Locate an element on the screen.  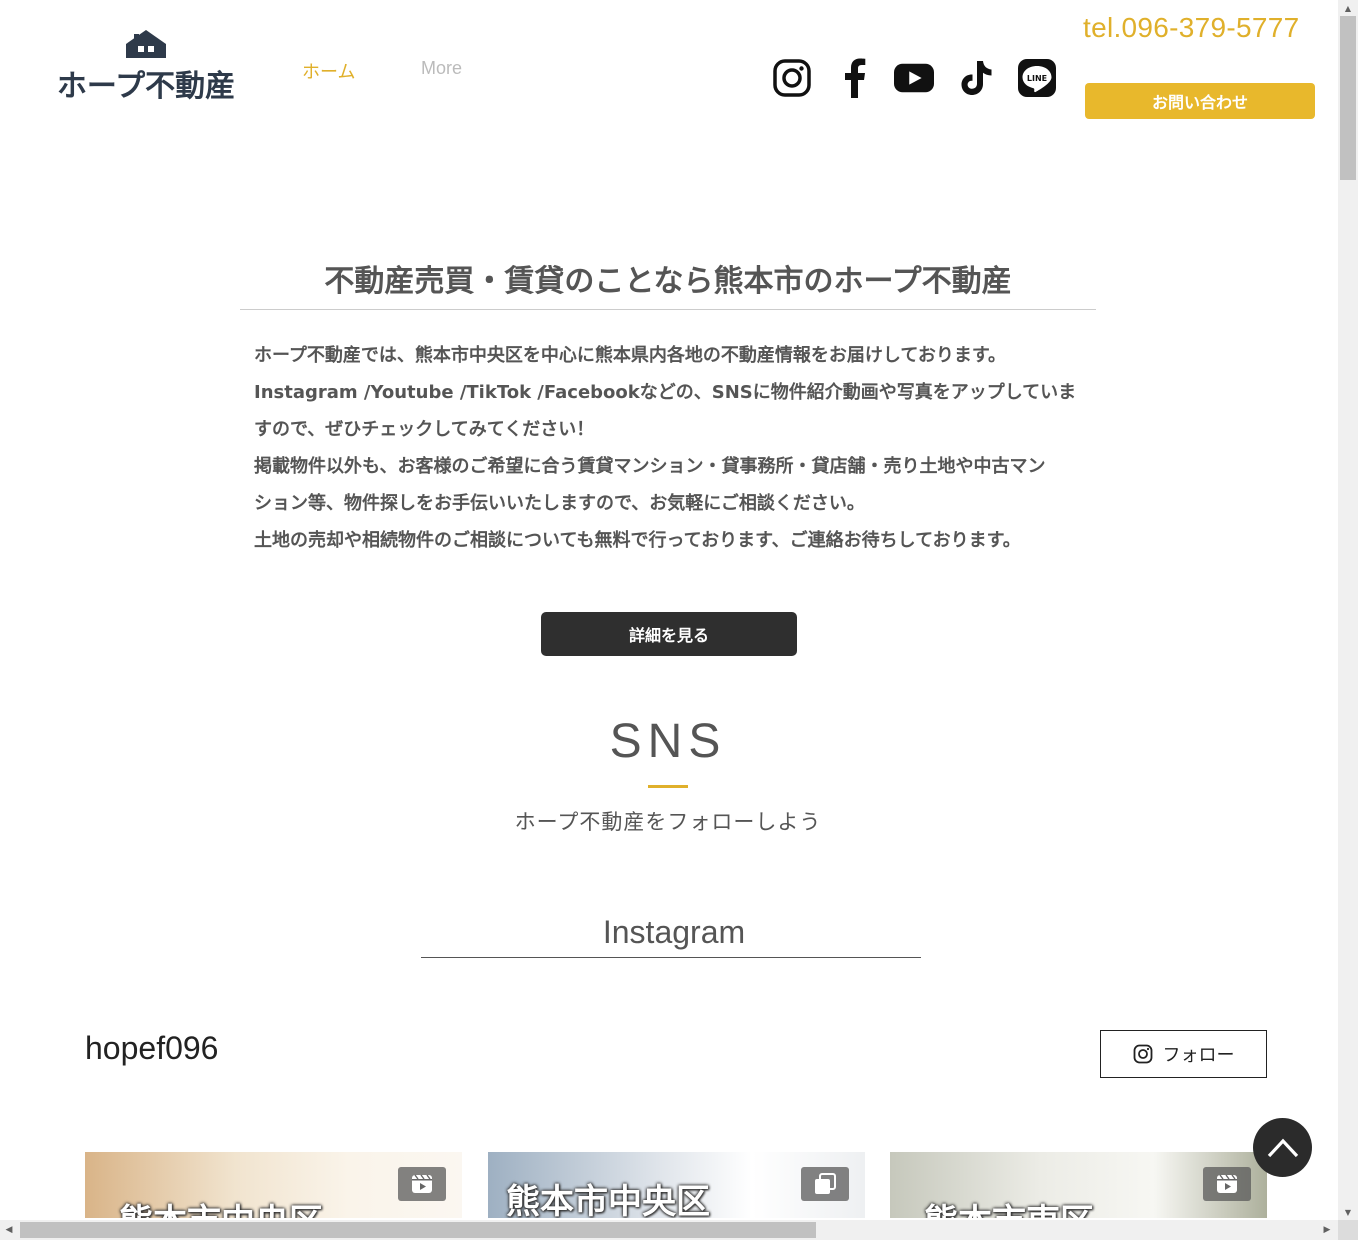
logo-house-icon: ホープ不動産 is located at coordinates (146, 66).